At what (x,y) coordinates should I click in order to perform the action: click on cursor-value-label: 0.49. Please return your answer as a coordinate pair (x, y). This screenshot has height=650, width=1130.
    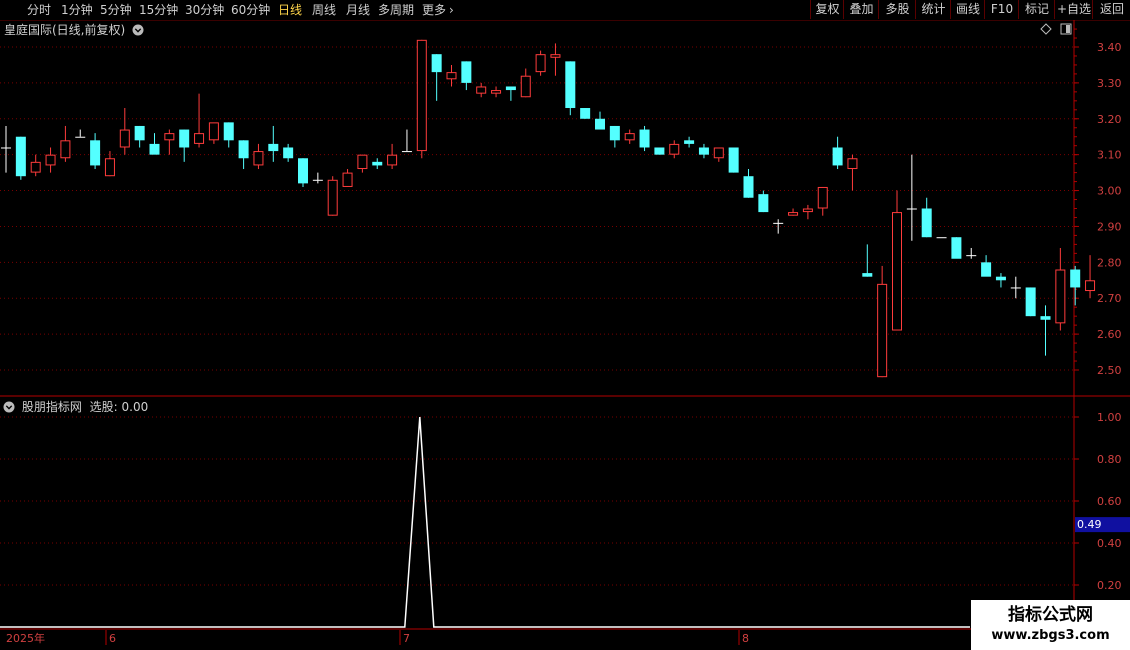
    Looking at the image, I should click on (1089, 524).